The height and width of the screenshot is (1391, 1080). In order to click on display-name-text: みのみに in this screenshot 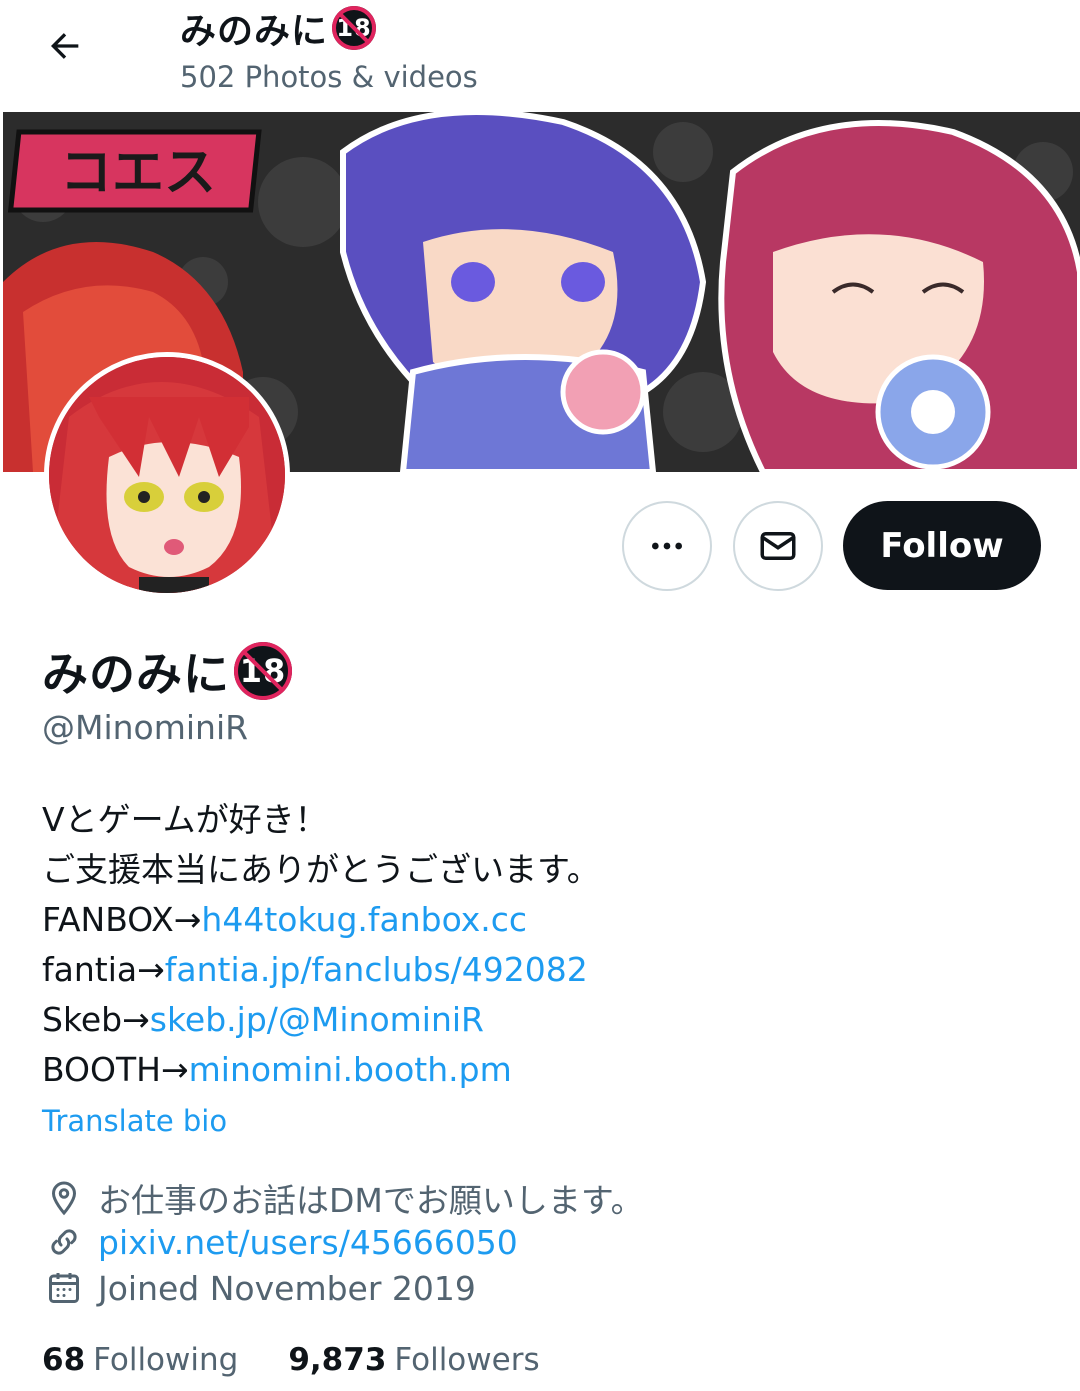, I will do `click(136, 674)`.